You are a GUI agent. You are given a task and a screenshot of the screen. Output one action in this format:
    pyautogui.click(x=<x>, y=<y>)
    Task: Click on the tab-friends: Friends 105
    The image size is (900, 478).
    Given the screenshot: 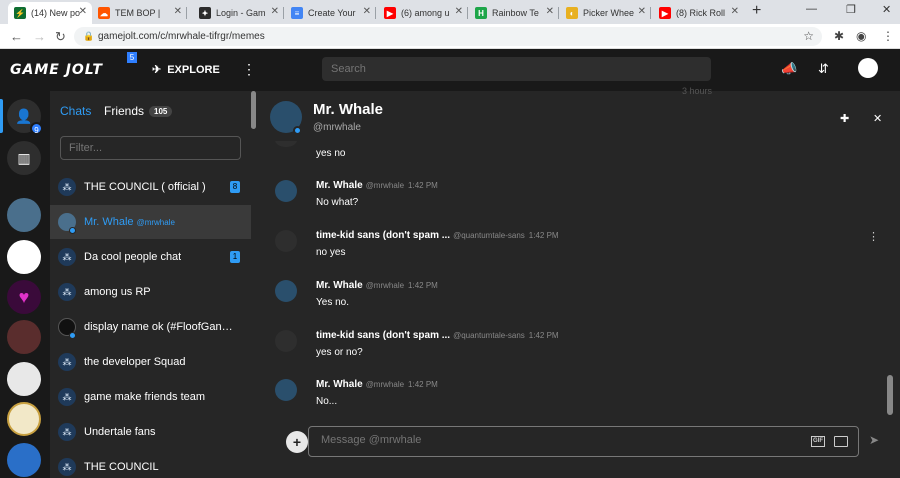 What is the action you would take?
    pyautogui.click(x=138, y=111)
    